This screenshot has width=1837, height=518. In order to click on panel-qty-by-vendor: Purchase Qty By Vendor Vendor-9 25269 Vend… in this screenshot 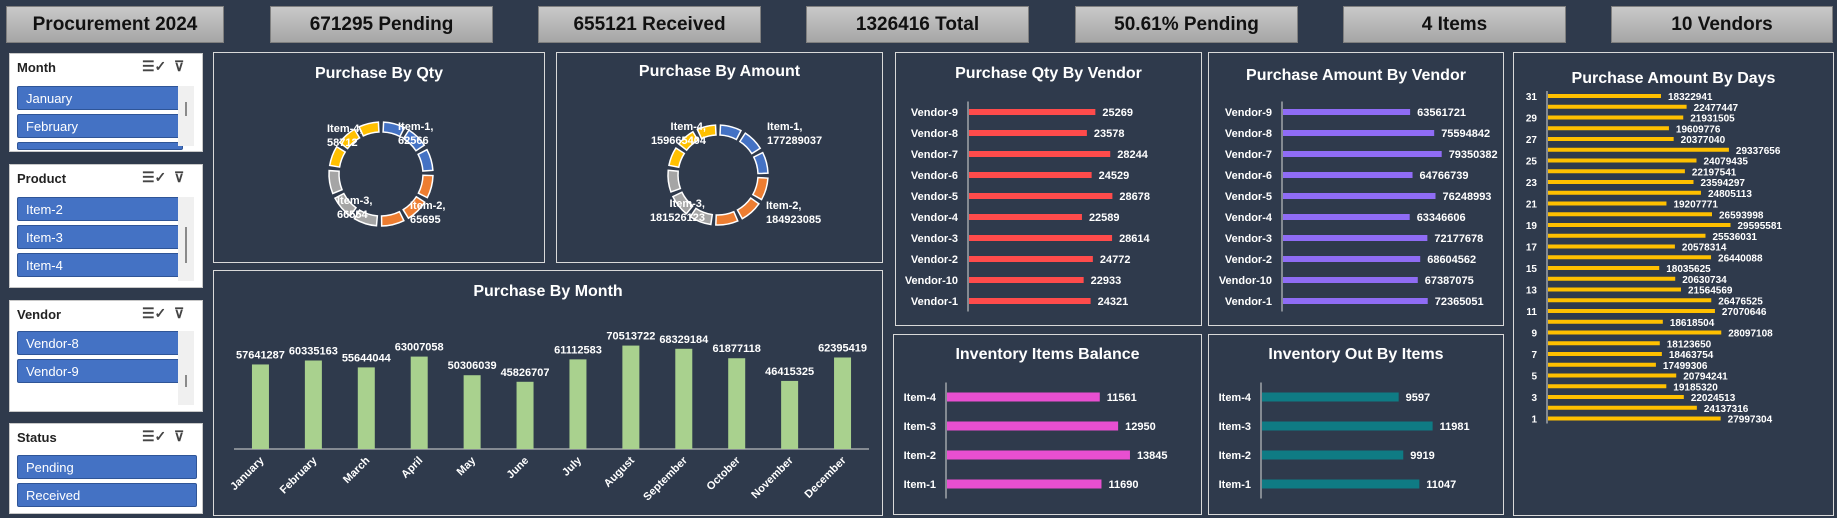, I will do `click(1048, 189)`.